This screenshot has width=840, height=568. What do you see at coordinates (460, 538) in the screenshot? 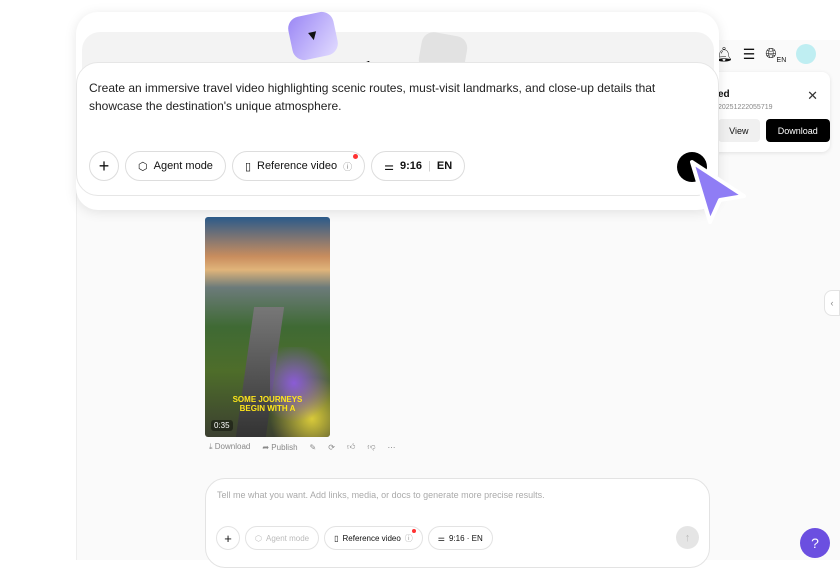
I see `settings-button: ⚌ 9:16 · EN` at bounding box center [460, 538].